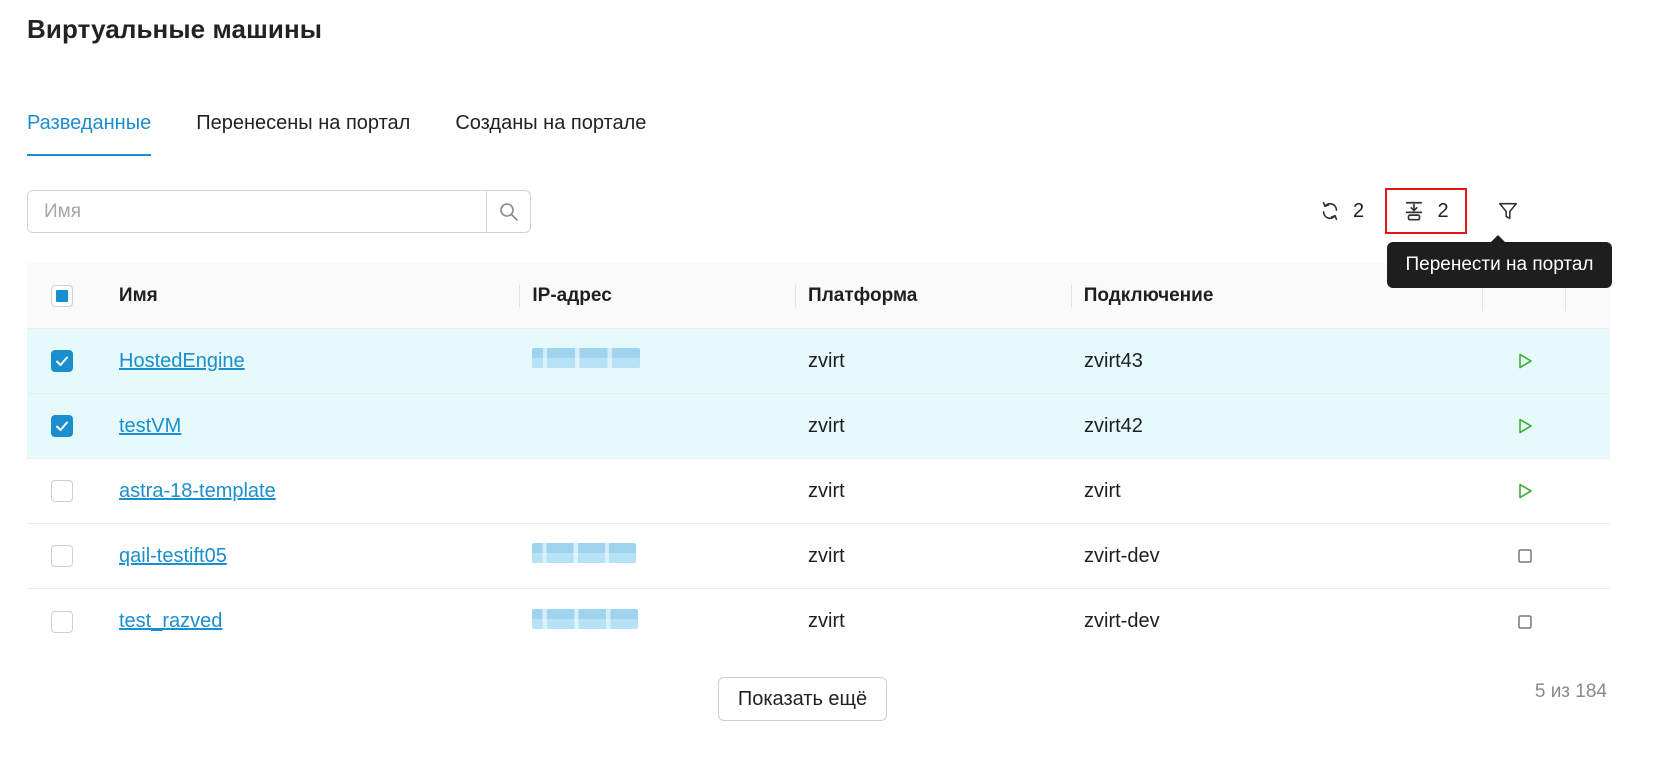 This screenshot has height=765, width=1653. I want to click on table-row: test_razved zvirt zvirt-dev, so click(818, 621).